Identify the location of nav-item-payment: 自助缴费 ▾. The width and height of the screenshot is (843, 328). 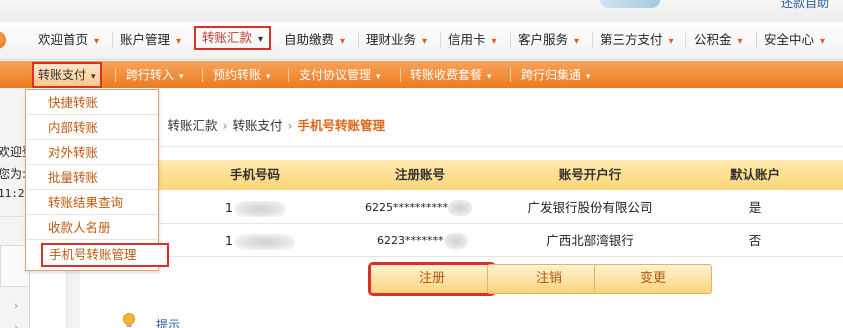
(314, 40).